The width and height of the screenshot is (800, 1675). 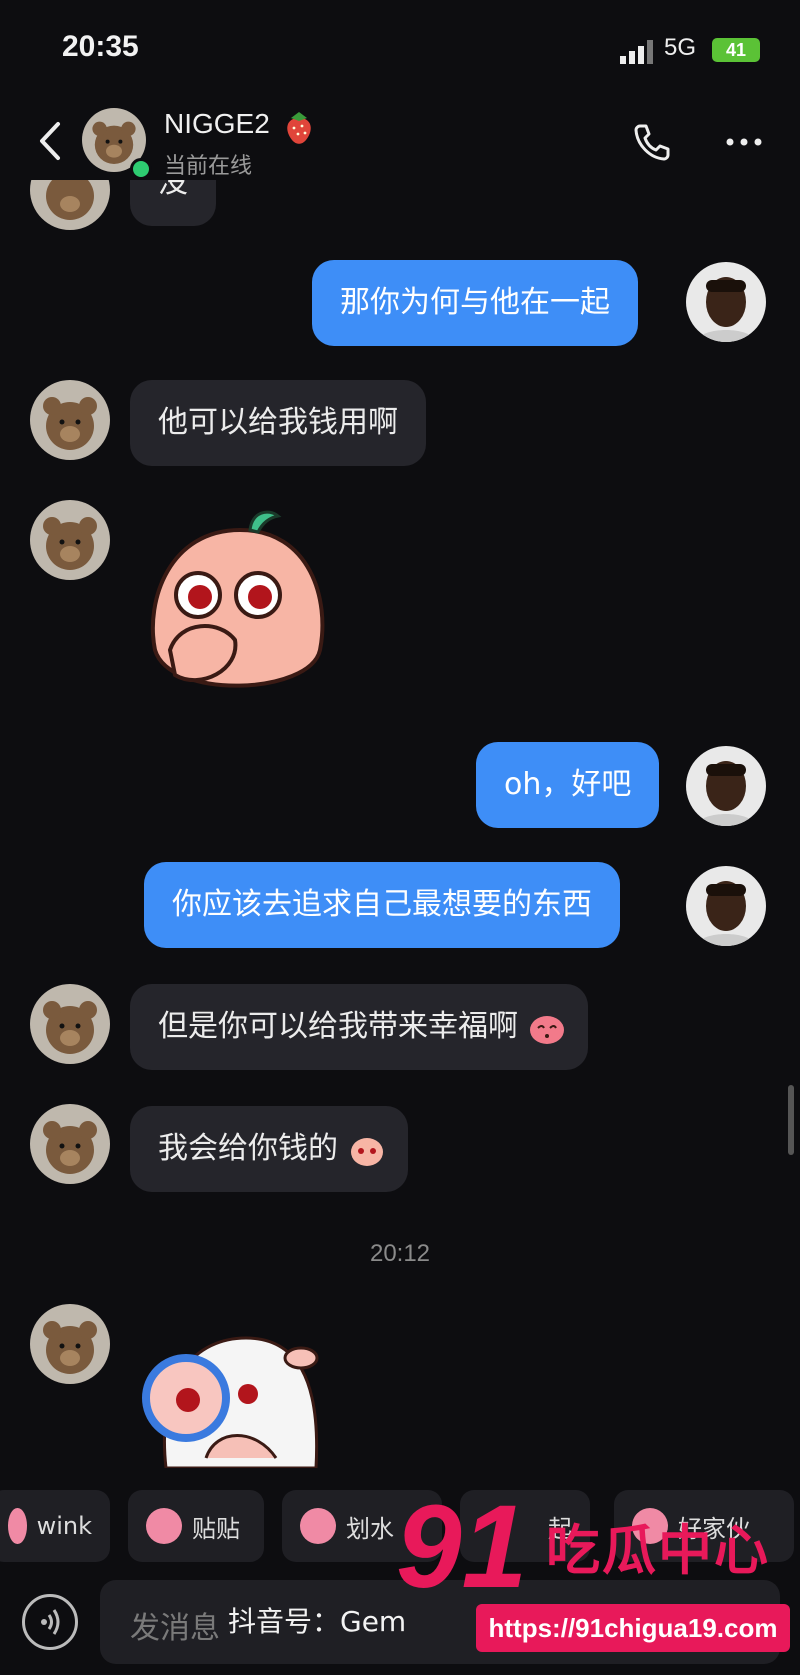 What do you see at coordinates (680, 47) in the screenshot?
I see `network-type: 5G` at bounding box center [680, 47].